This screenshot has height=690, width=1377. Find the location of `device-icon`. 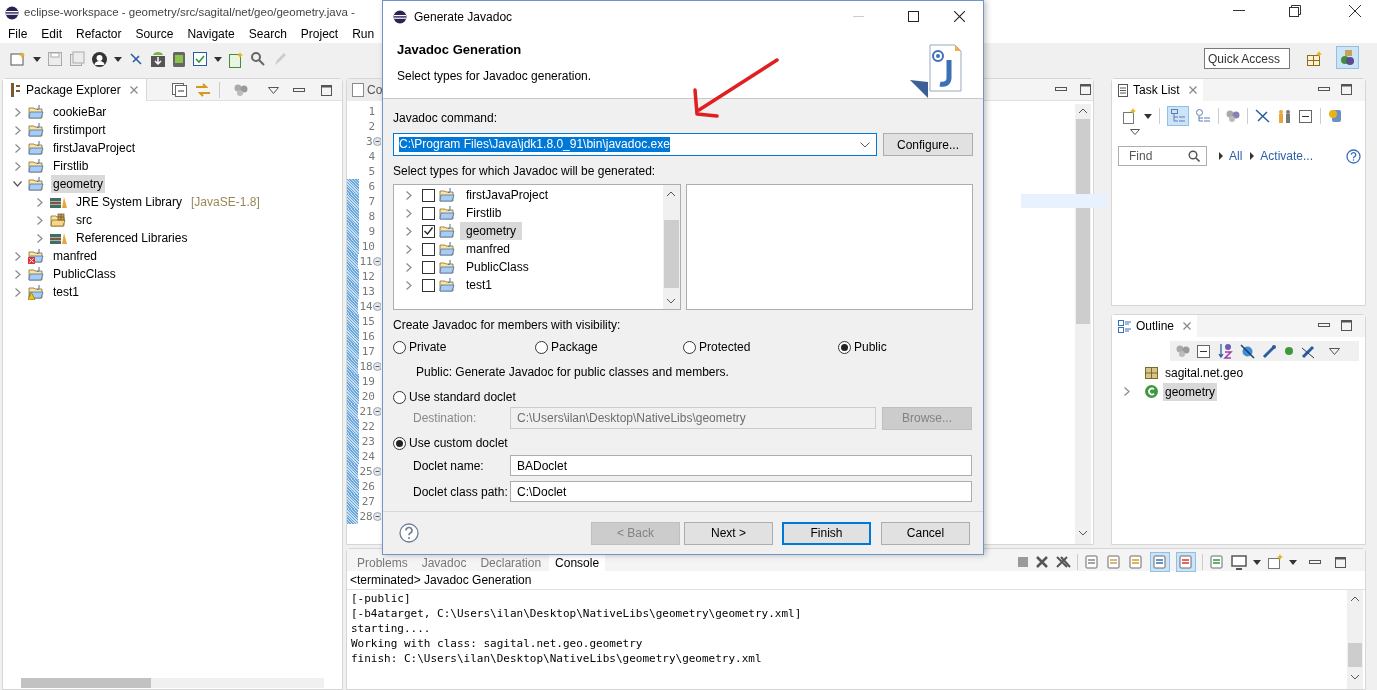

device-icon is located at coordinates (179, 59).